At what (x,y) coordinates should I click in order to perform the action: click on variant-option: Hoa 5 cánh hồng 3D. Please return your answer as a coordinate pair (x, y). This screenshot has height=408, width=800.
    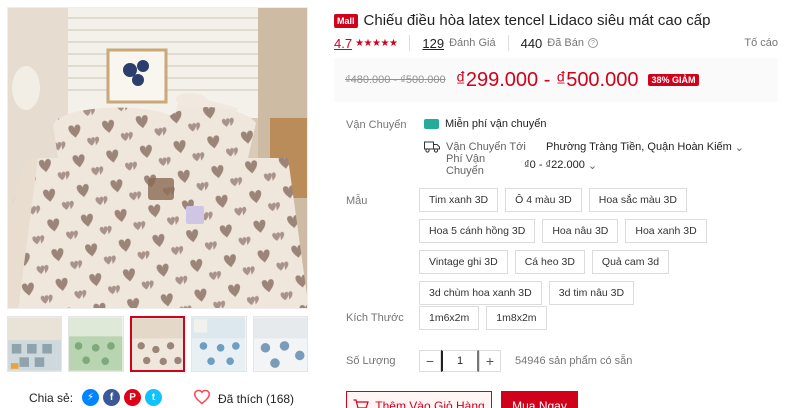
    Looking at the image, I should click on (477, 231).